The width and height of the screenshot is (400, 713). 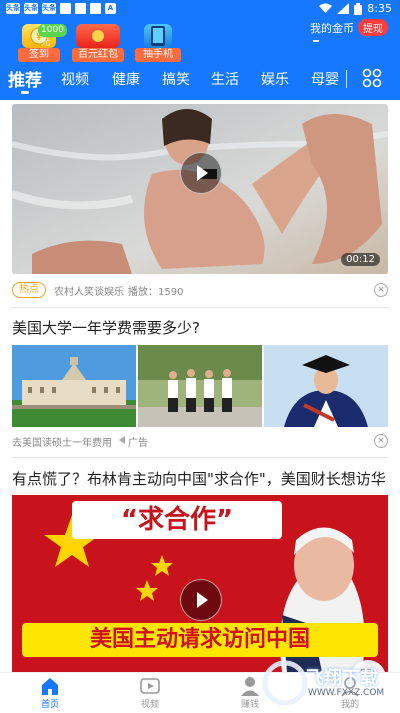 I want to click on tab-video-nav: 视频, so click(x=150, y=692).